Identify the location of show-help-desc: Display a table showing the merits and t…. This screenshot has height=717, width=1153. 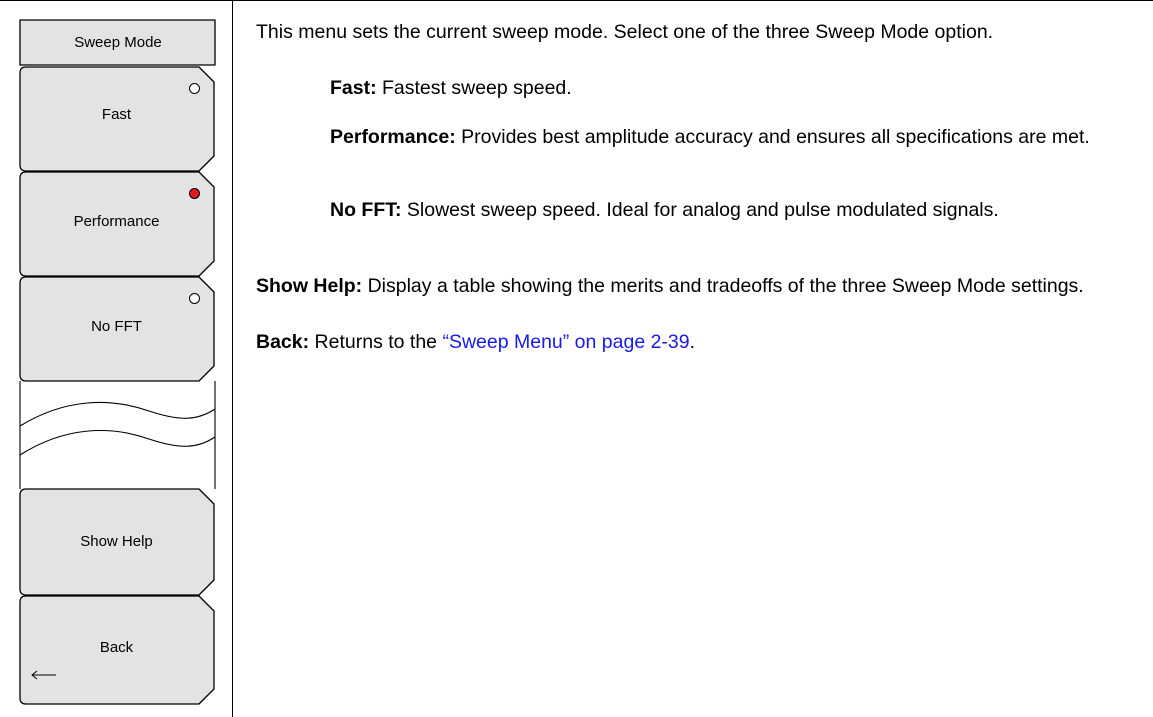
(723, 286).